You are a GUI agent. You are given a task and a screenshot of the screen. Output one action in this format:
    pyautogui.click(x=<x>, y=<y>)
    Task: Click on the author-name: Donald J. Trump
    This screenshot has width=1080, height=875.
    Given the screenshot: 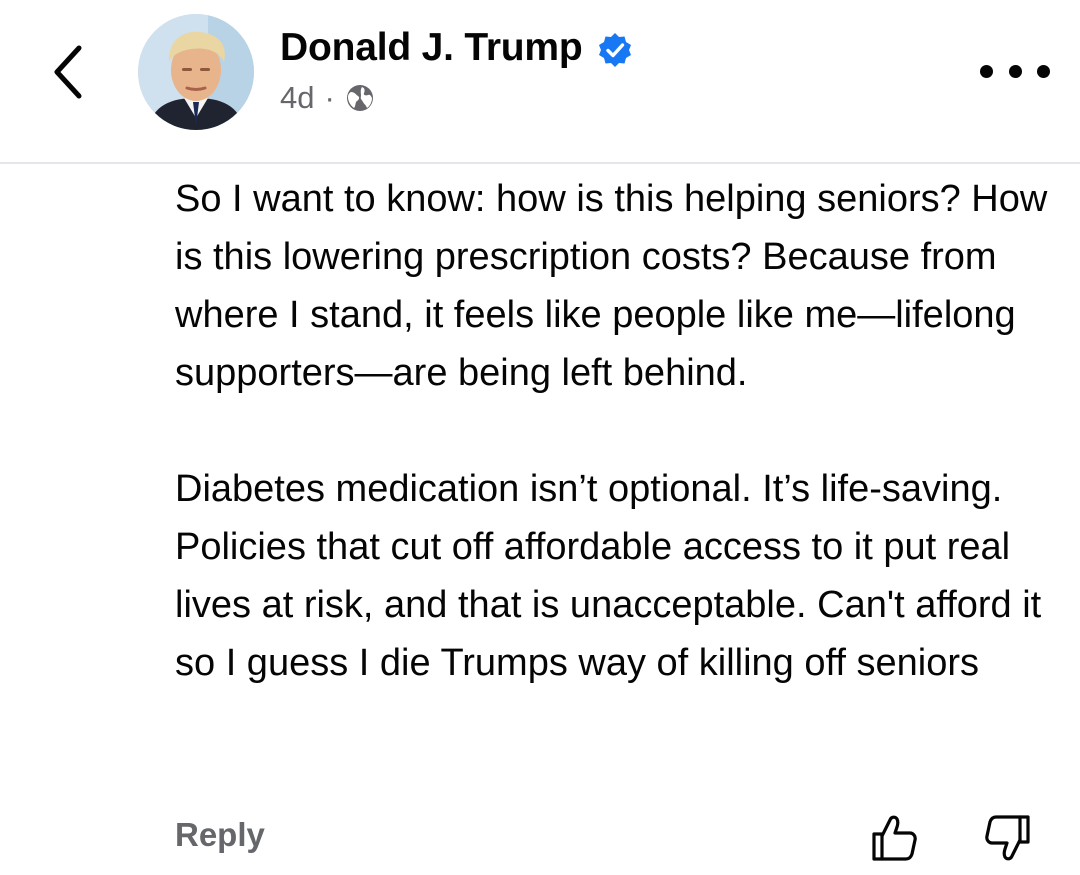 What is the action you would take?
    pyautogui.click(x=431, y=48)
    